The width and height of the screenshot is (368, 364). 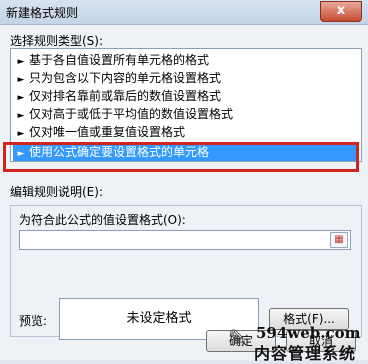 What do you see at coordinates (237, 338) in the screenshot?
I see `watermark-logo-icon: ✎` at bounding box center [237, 338].